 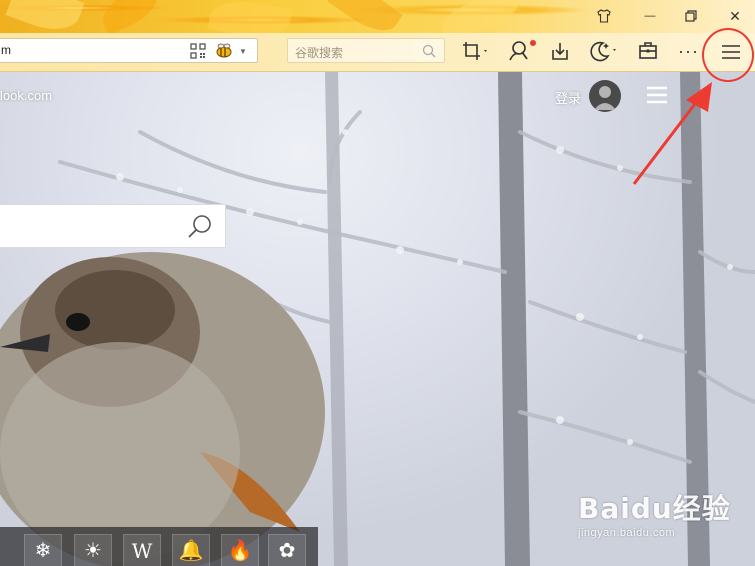 I want to click on qr-code-icon, so click(x=198, y=51).